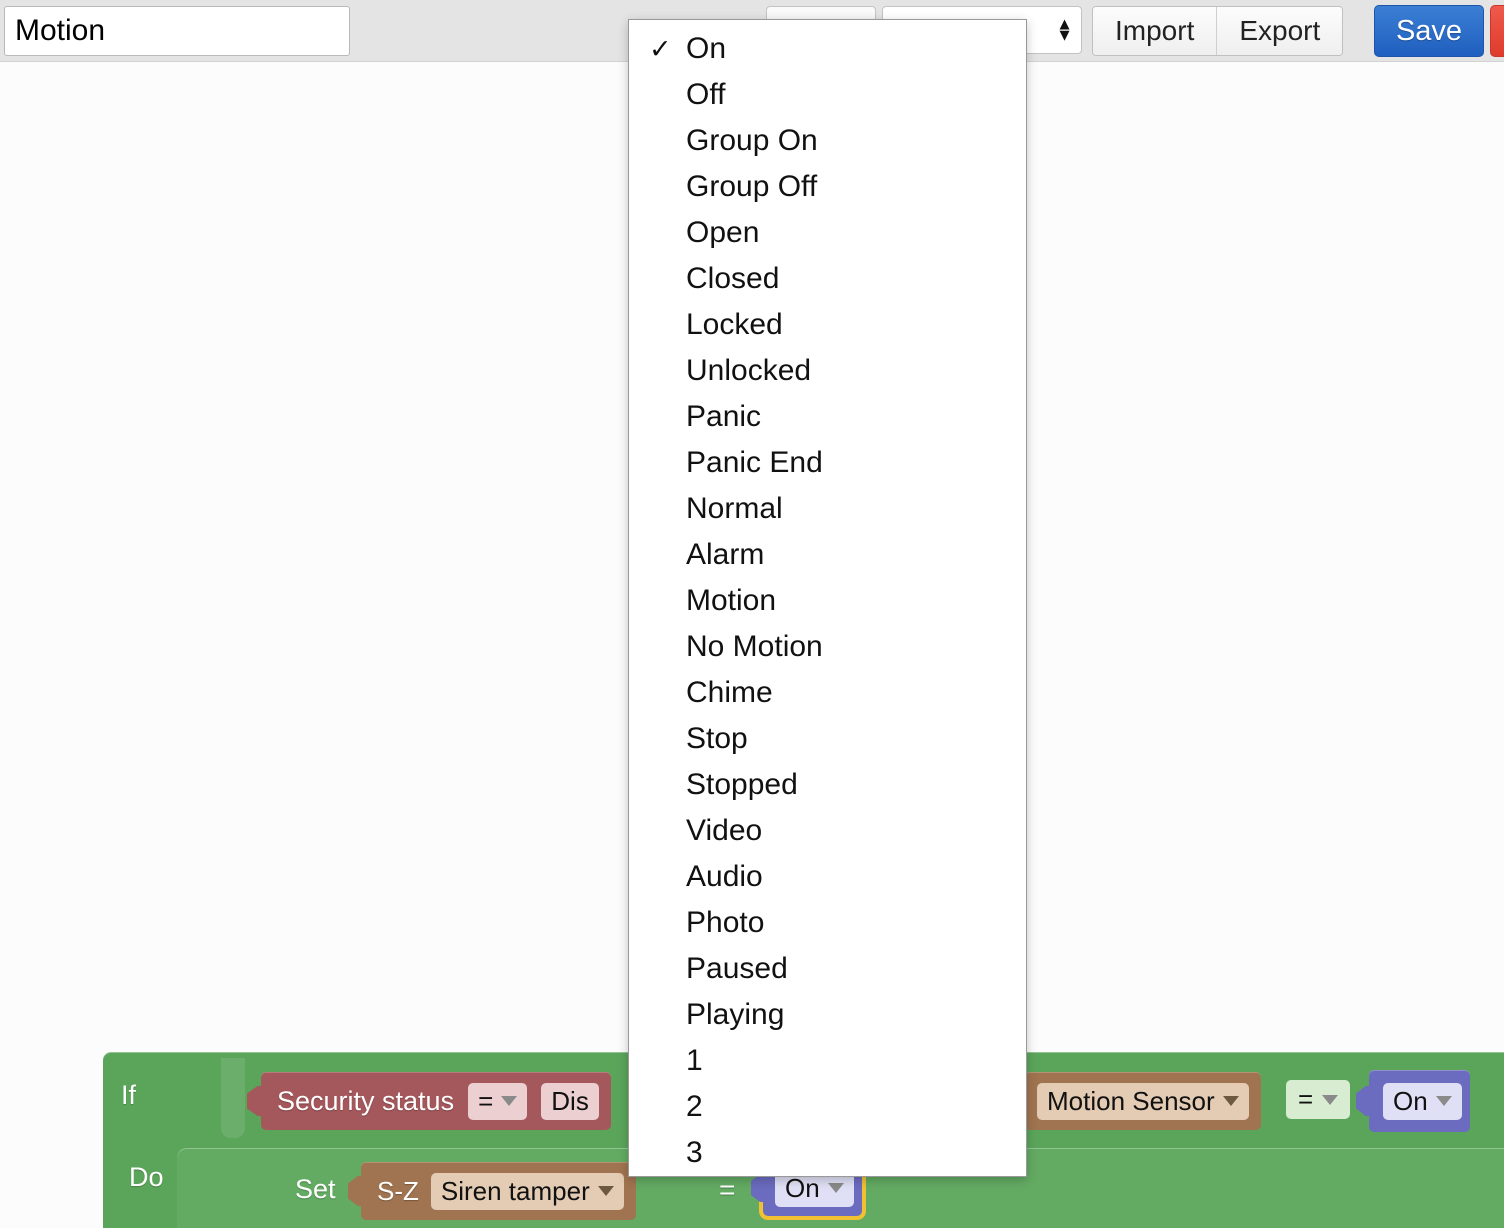 Image resolution: width=1504 pixels, height=1228 pixels. Describe the element at coordinates (706, 94) in the screenshot. I see `menu-item-label: Off` at that location.